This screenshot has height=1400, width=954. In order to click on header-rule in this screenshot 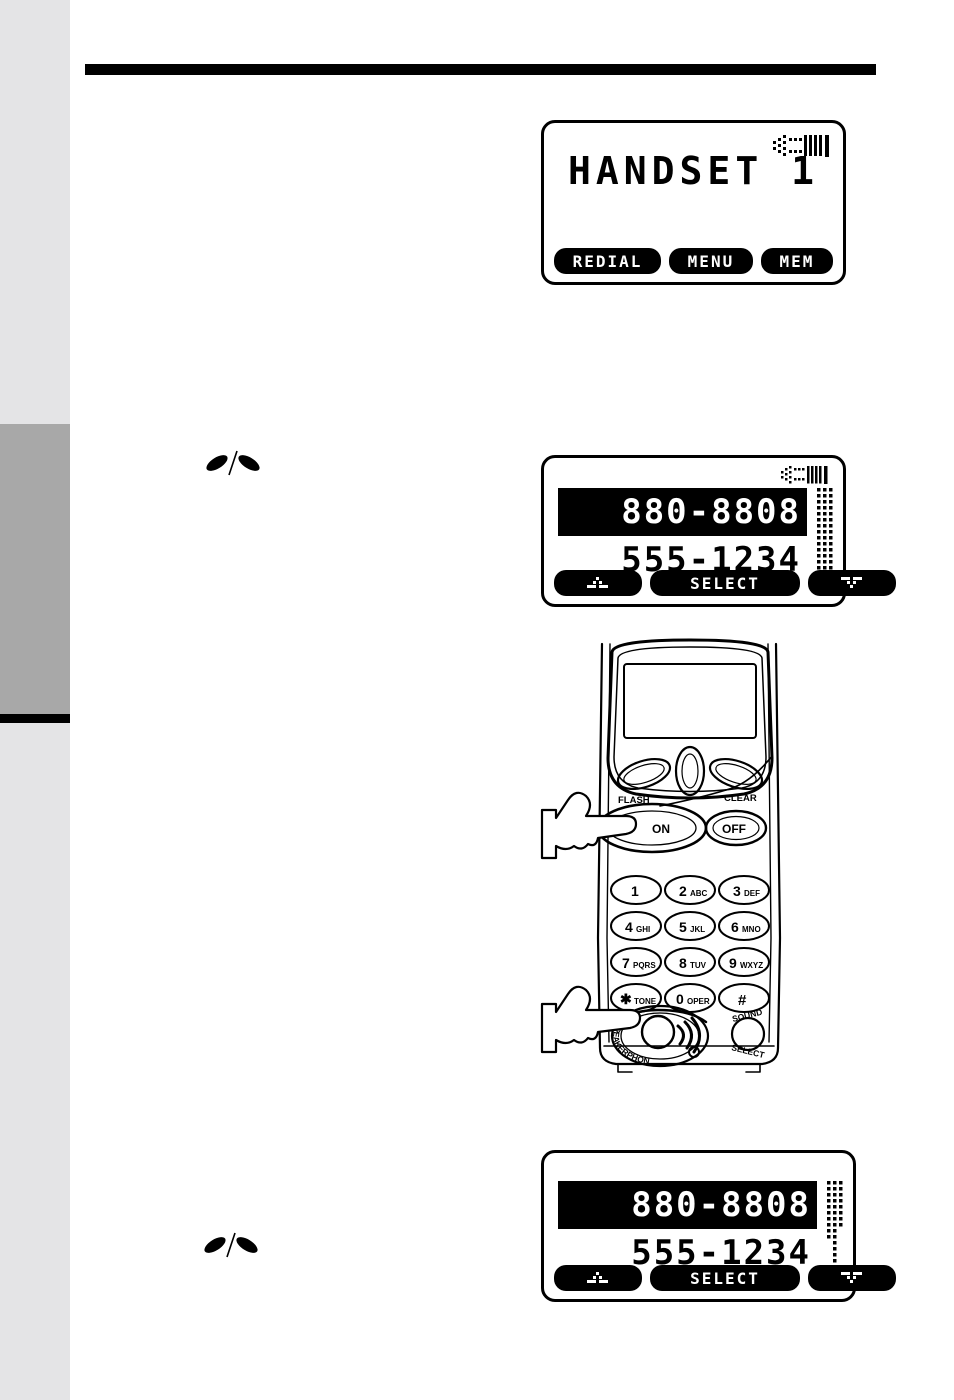, I will do `click(480, 69)`.